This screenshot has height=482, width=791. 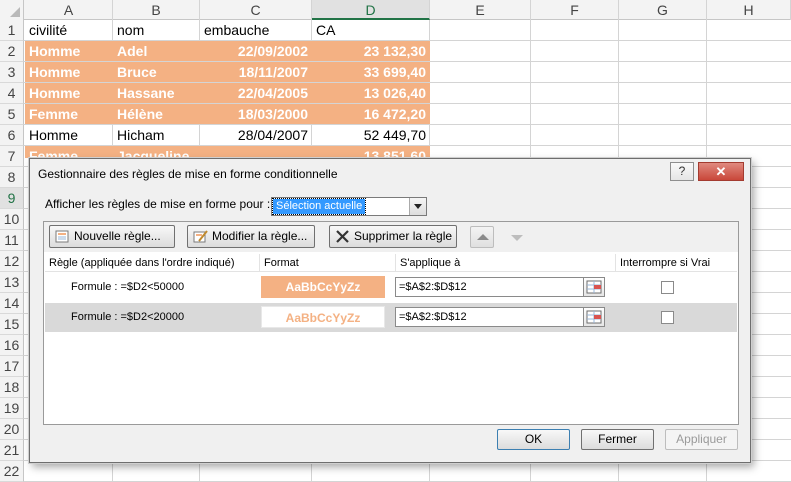 I want to click on arrow-down-icon, so click(x=517, y=238).